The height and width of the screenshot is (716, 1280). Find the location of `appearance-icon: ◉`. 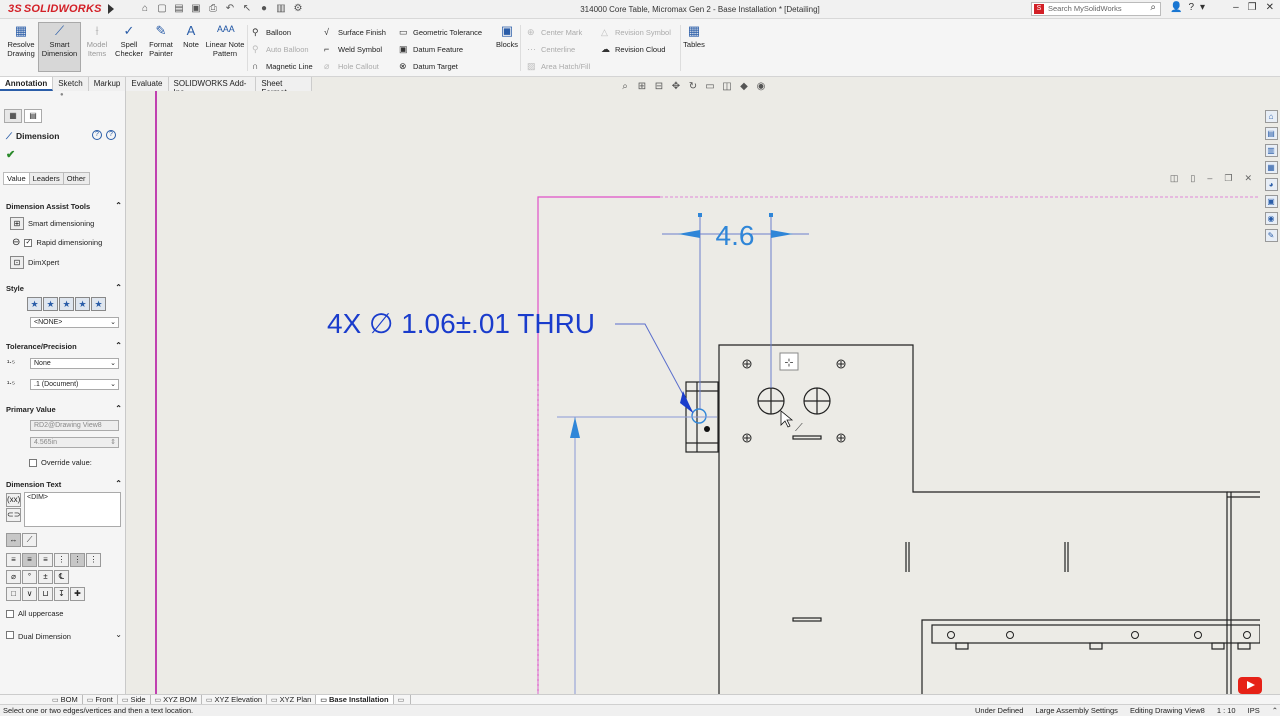

appearance-icon: ◉ is located at coordinates (761, 87).